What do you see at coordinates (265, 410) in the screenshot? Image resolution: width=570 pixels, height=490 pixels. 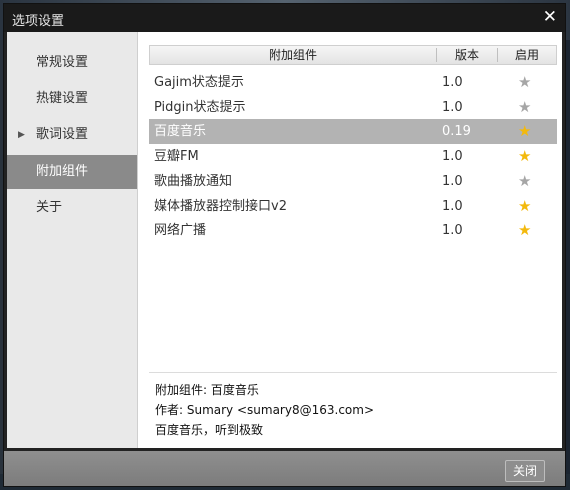 I see `addon-info-author: 作者: Sumary <sumary8@163.com>` at bounding box center [265, 410].